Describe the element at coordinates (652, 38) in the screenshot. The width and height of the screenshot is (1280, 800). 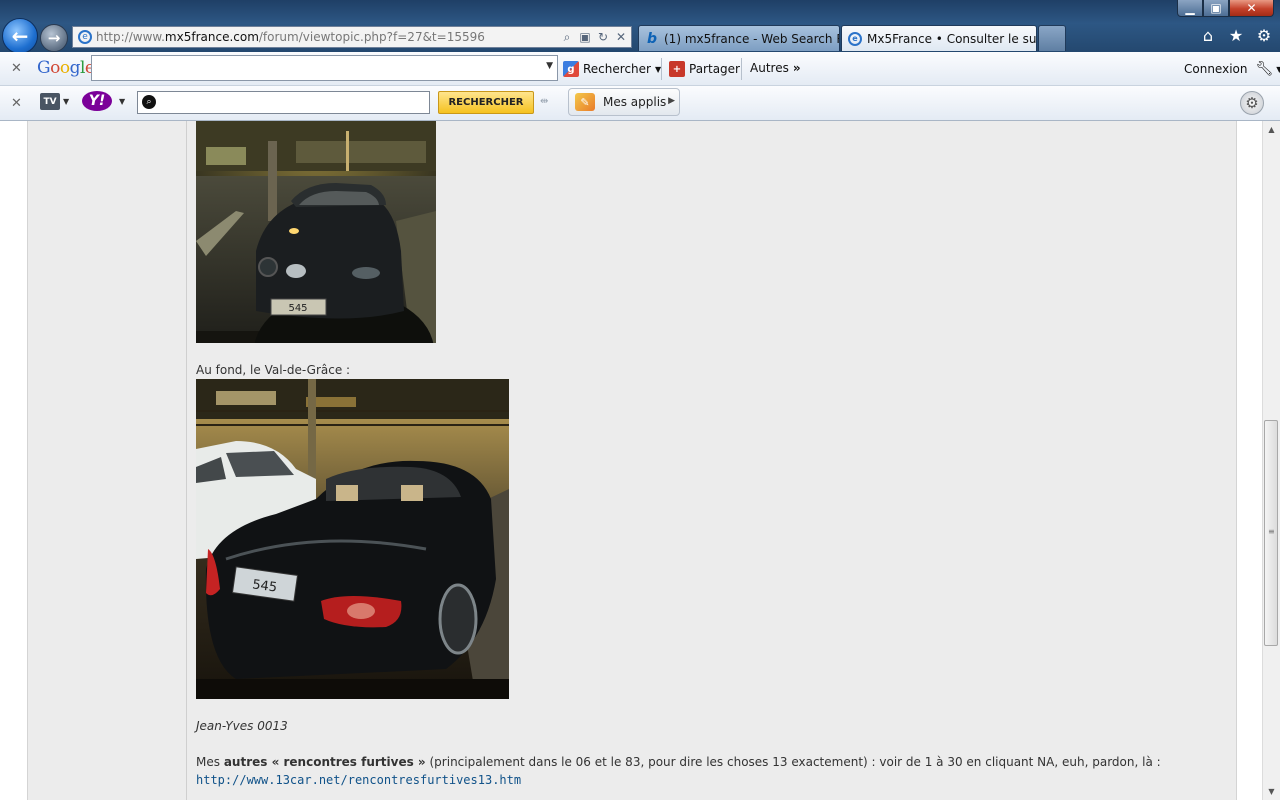
I see `bing-icon: b` at that location.